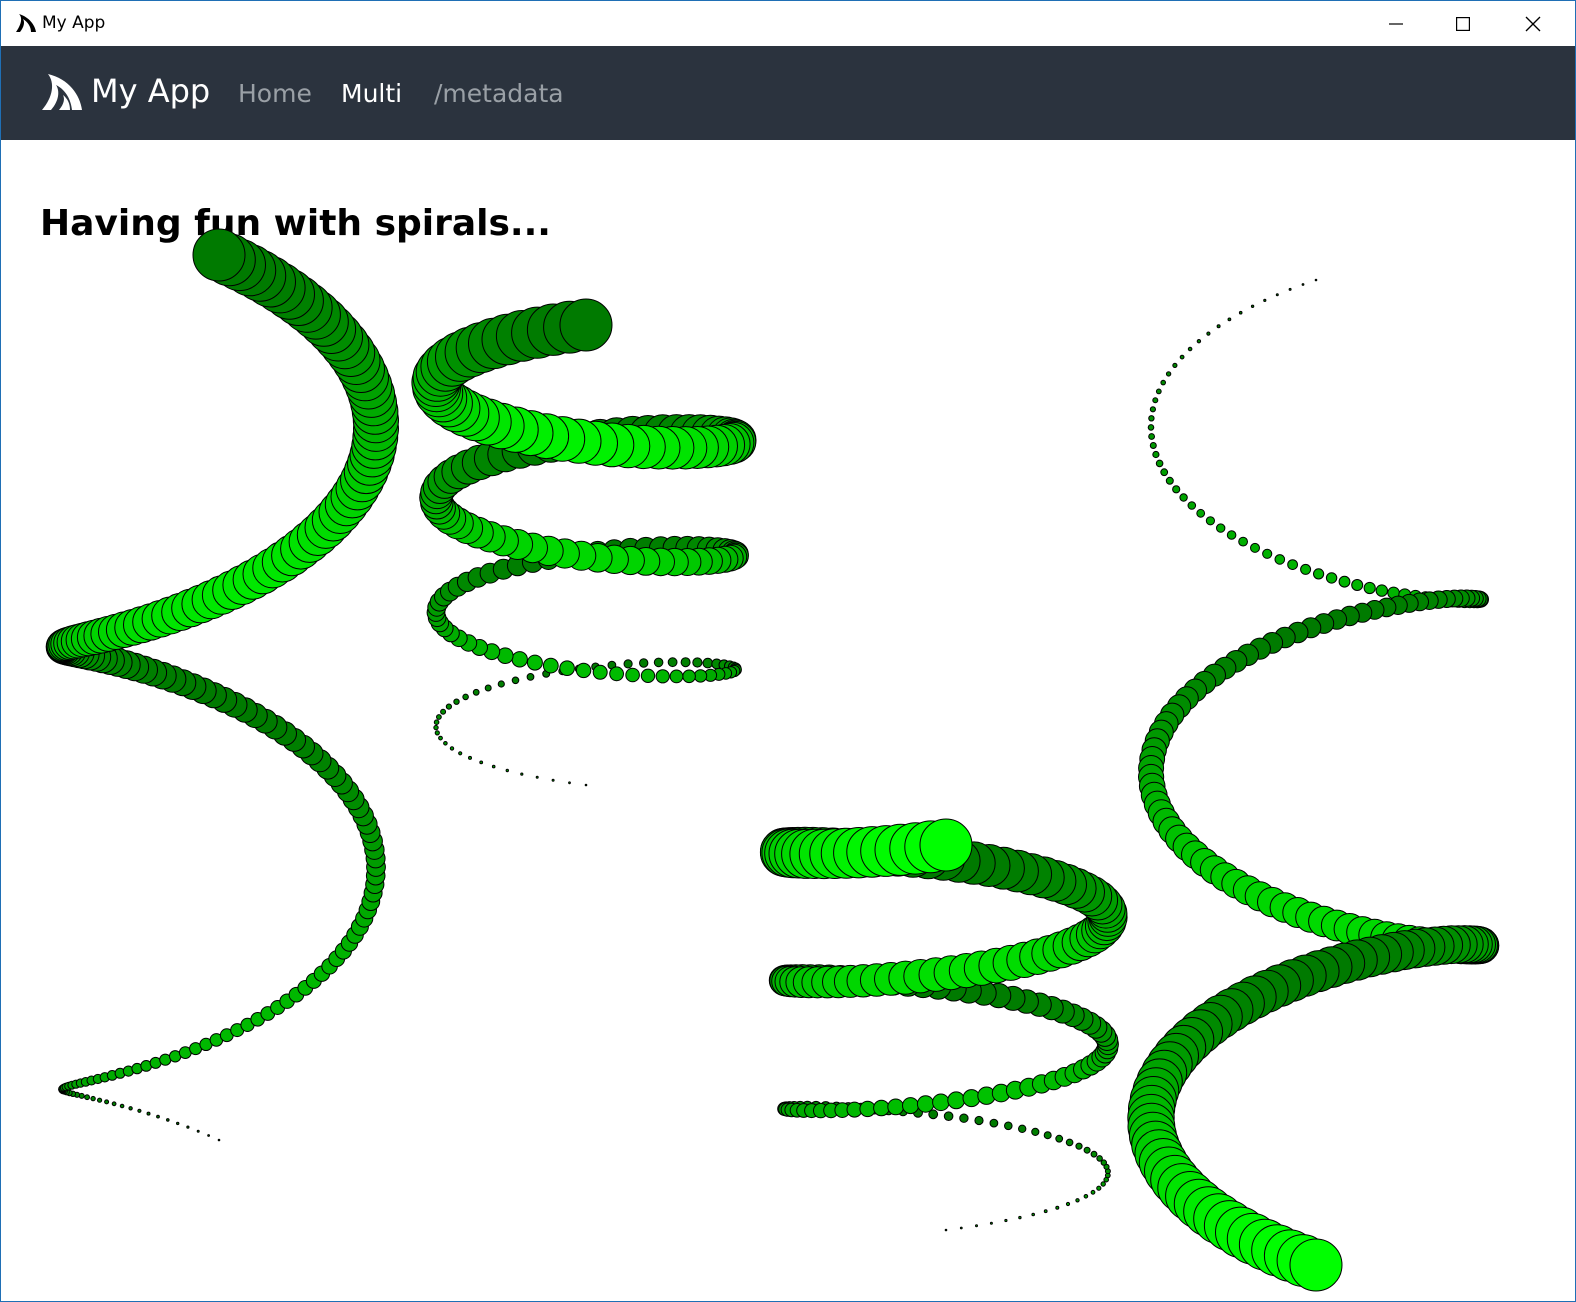 This screenshot has height=1302, width=1576. I want to click on window-title: My App, so click(74, 23).